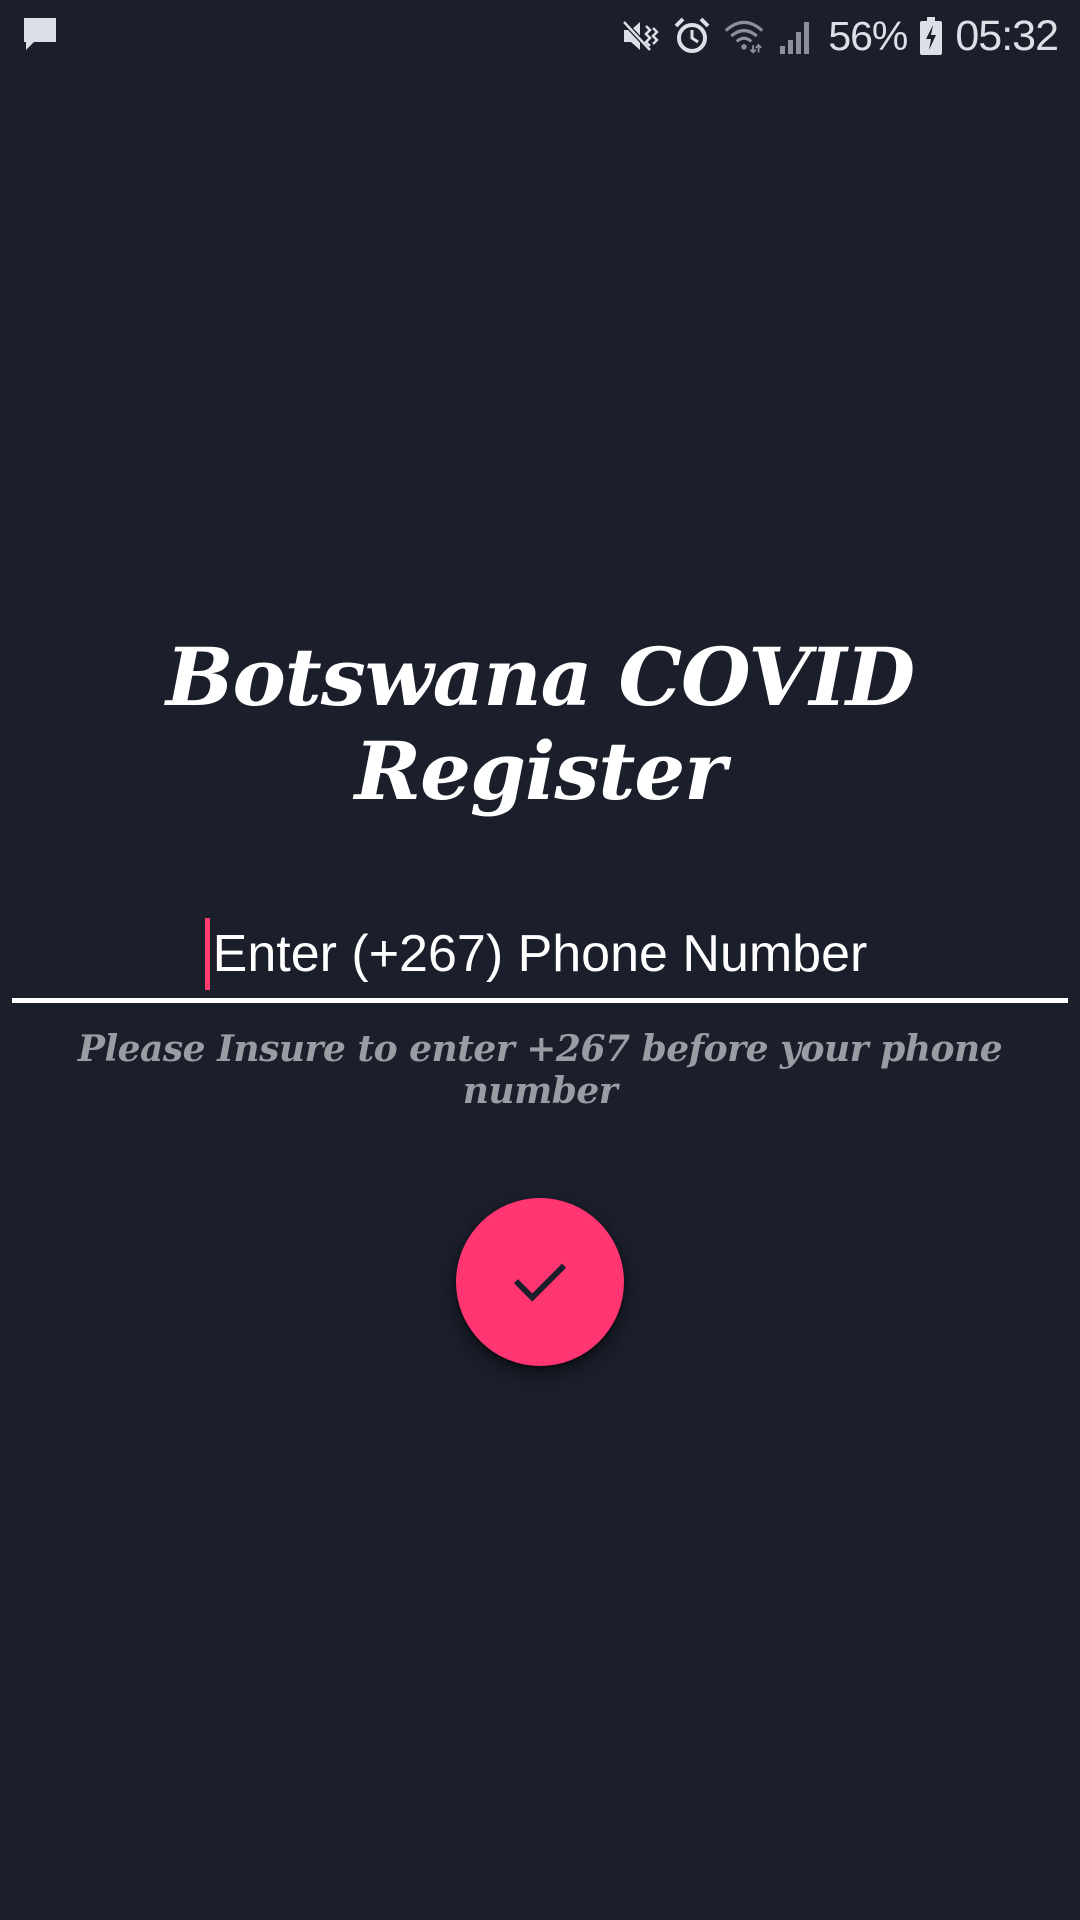  I want to click on chat-bubble-icon, so click(40, 34).